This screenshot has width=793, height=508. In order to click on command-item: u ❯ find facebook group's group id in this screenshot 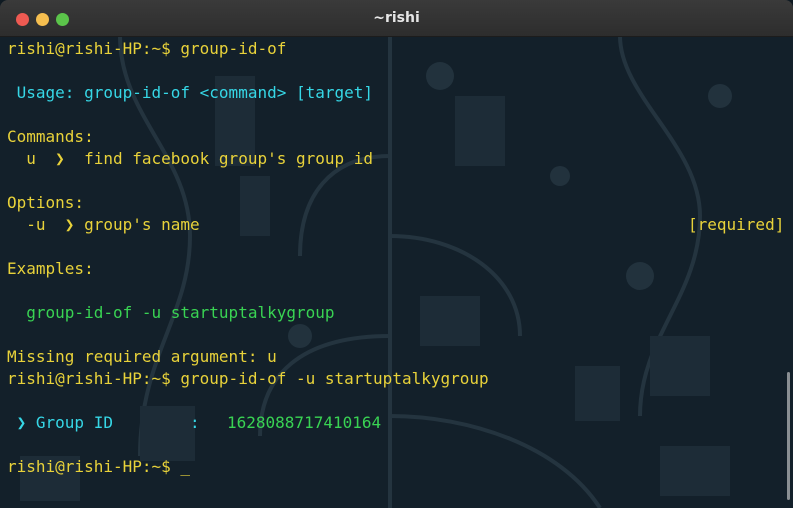, I will do `click(190, 158)`.